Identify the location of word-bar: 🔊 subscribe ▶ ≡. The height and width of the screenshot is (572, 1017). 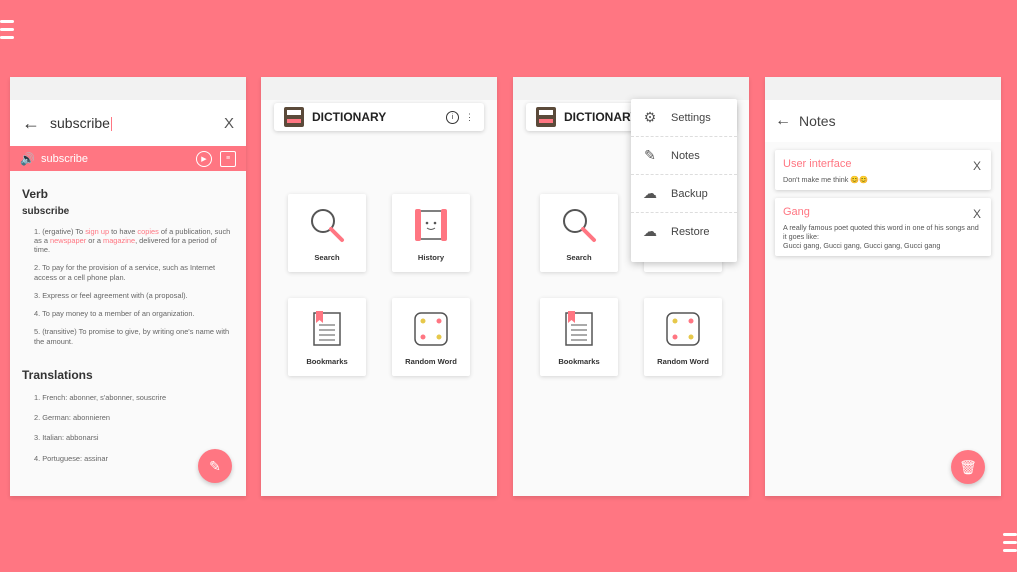
(128, 158).